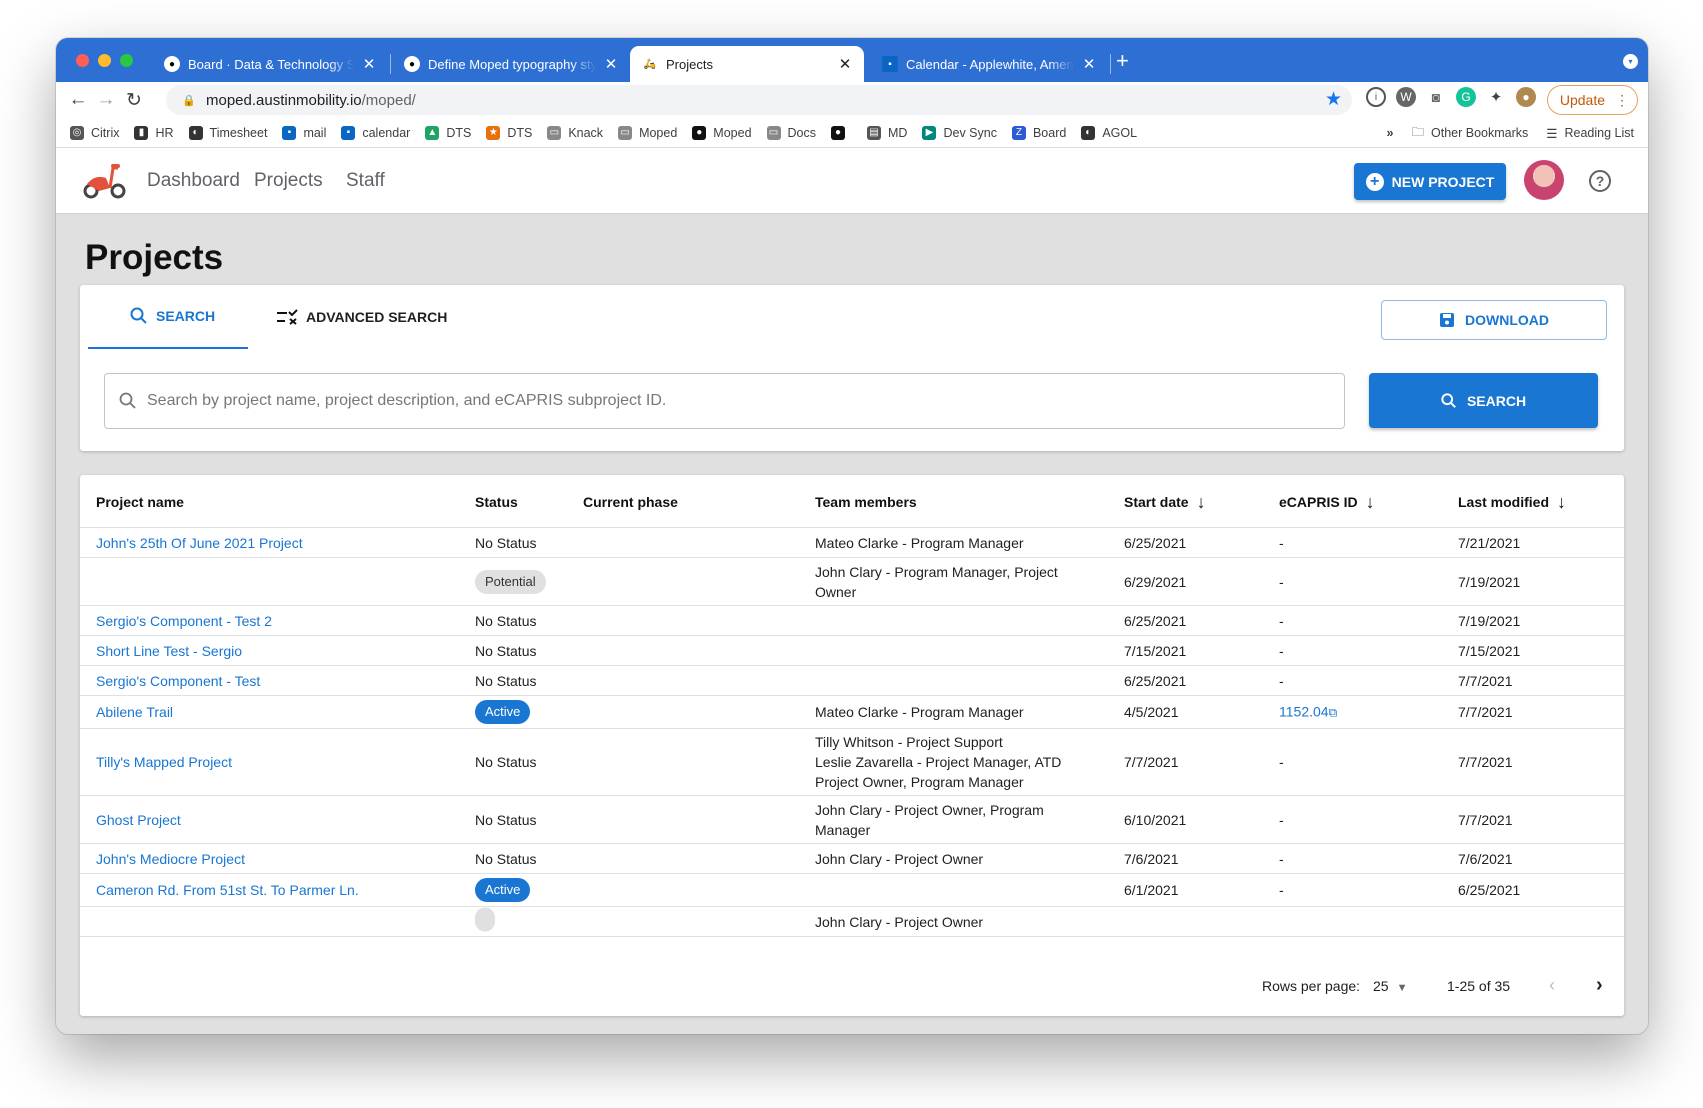 This screenshot has height=1108, width=1703. I want to click on bookmark-item: ◐ Timesheet, so click(227, 132).